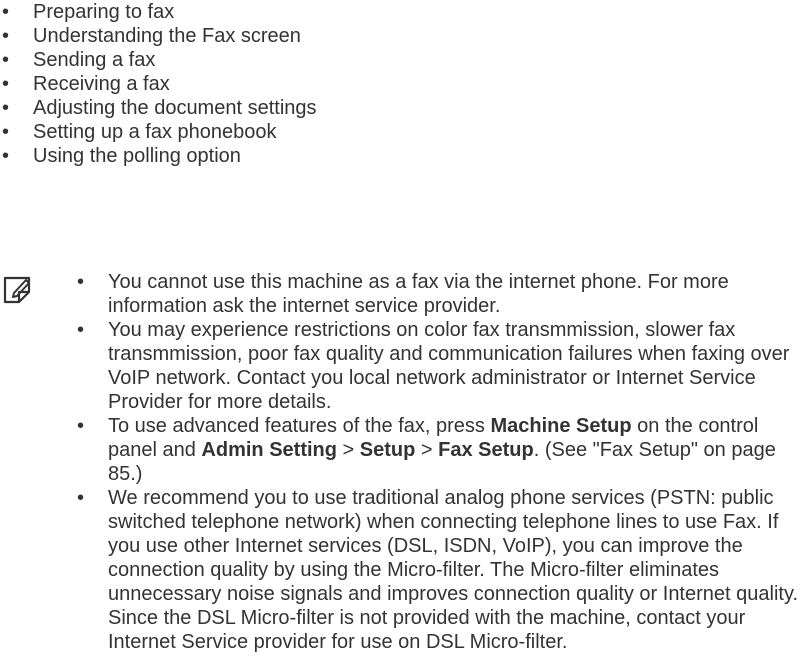  What do you see at coordinates (17, 290) in the screenshot?
I see `note-pencil-icon` at bounding box center [17, 290].